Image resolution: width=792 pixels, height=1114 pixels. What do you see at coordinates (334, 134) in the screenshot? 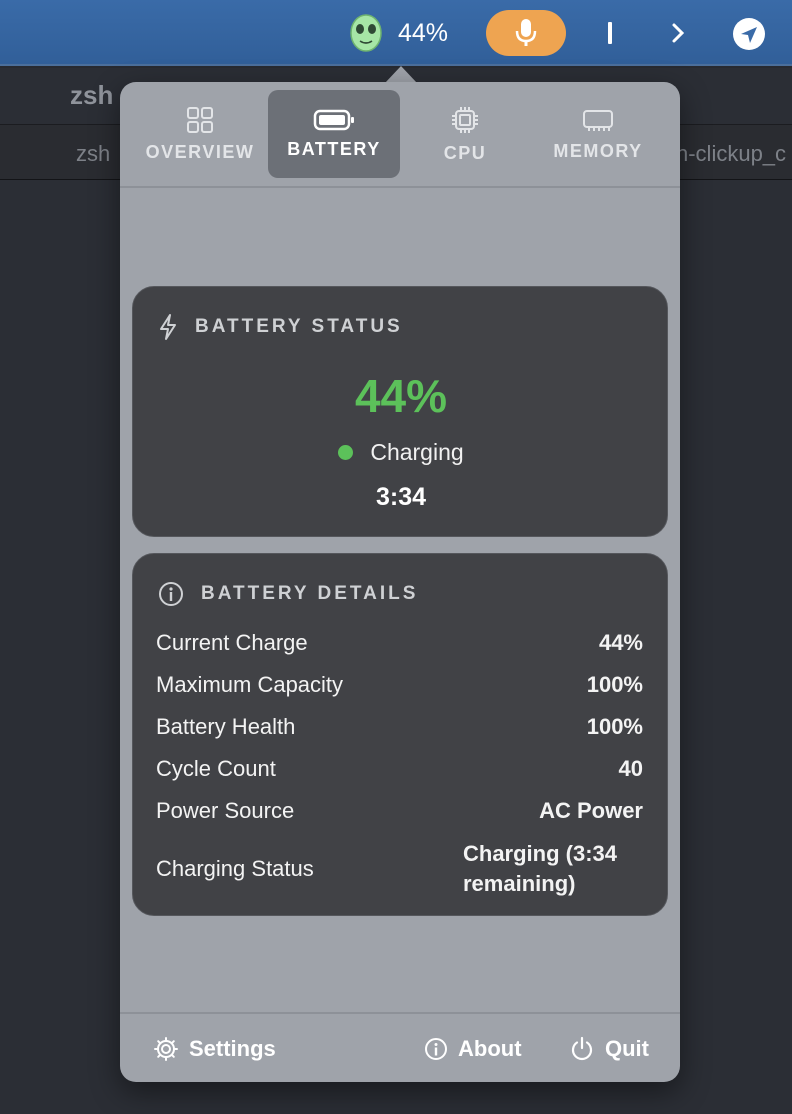
I see `tab-battery: BATTERY` at bounding box center [334, 134].